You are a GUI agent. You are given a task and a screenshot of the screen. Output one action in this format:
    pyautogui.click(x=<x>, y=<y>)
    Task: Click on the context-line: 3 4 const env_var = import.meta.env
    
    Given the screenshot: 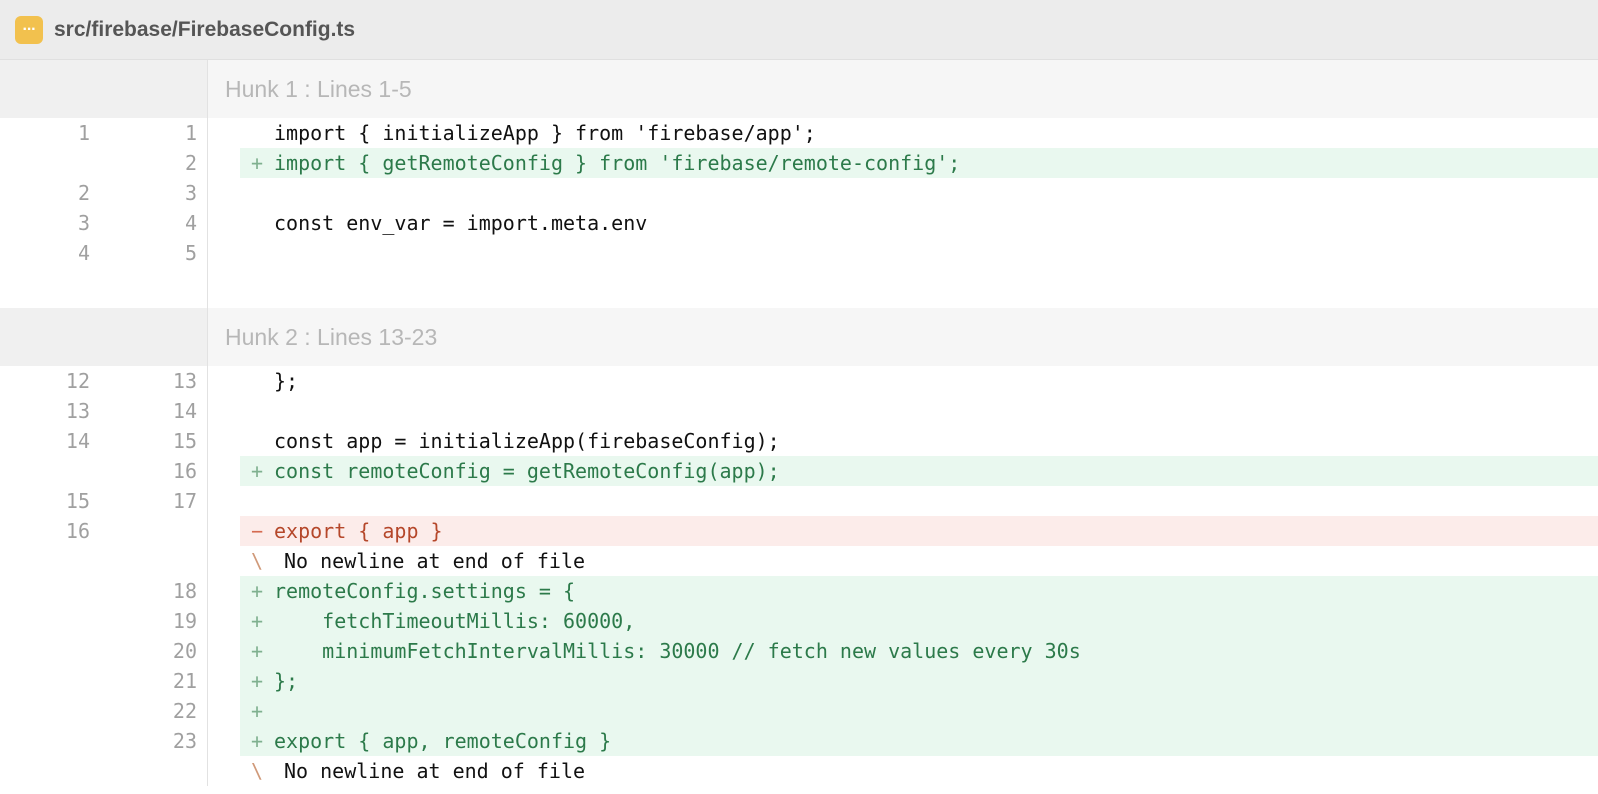 What is the action you would take?
    pyautogui.click(x=799, y=223)
    